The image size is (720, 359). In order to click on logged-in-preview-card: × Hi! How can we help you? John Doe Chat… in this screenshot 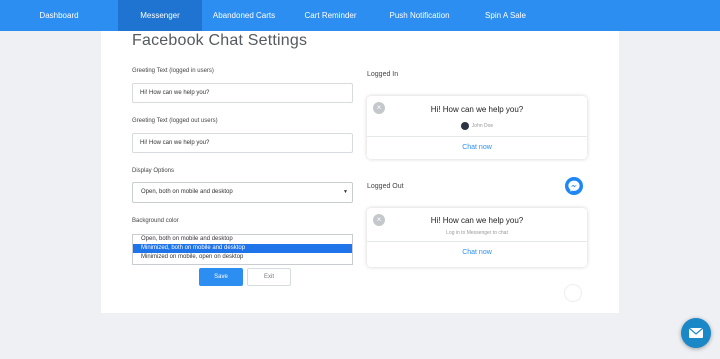, I will do `click(477, 127)`.